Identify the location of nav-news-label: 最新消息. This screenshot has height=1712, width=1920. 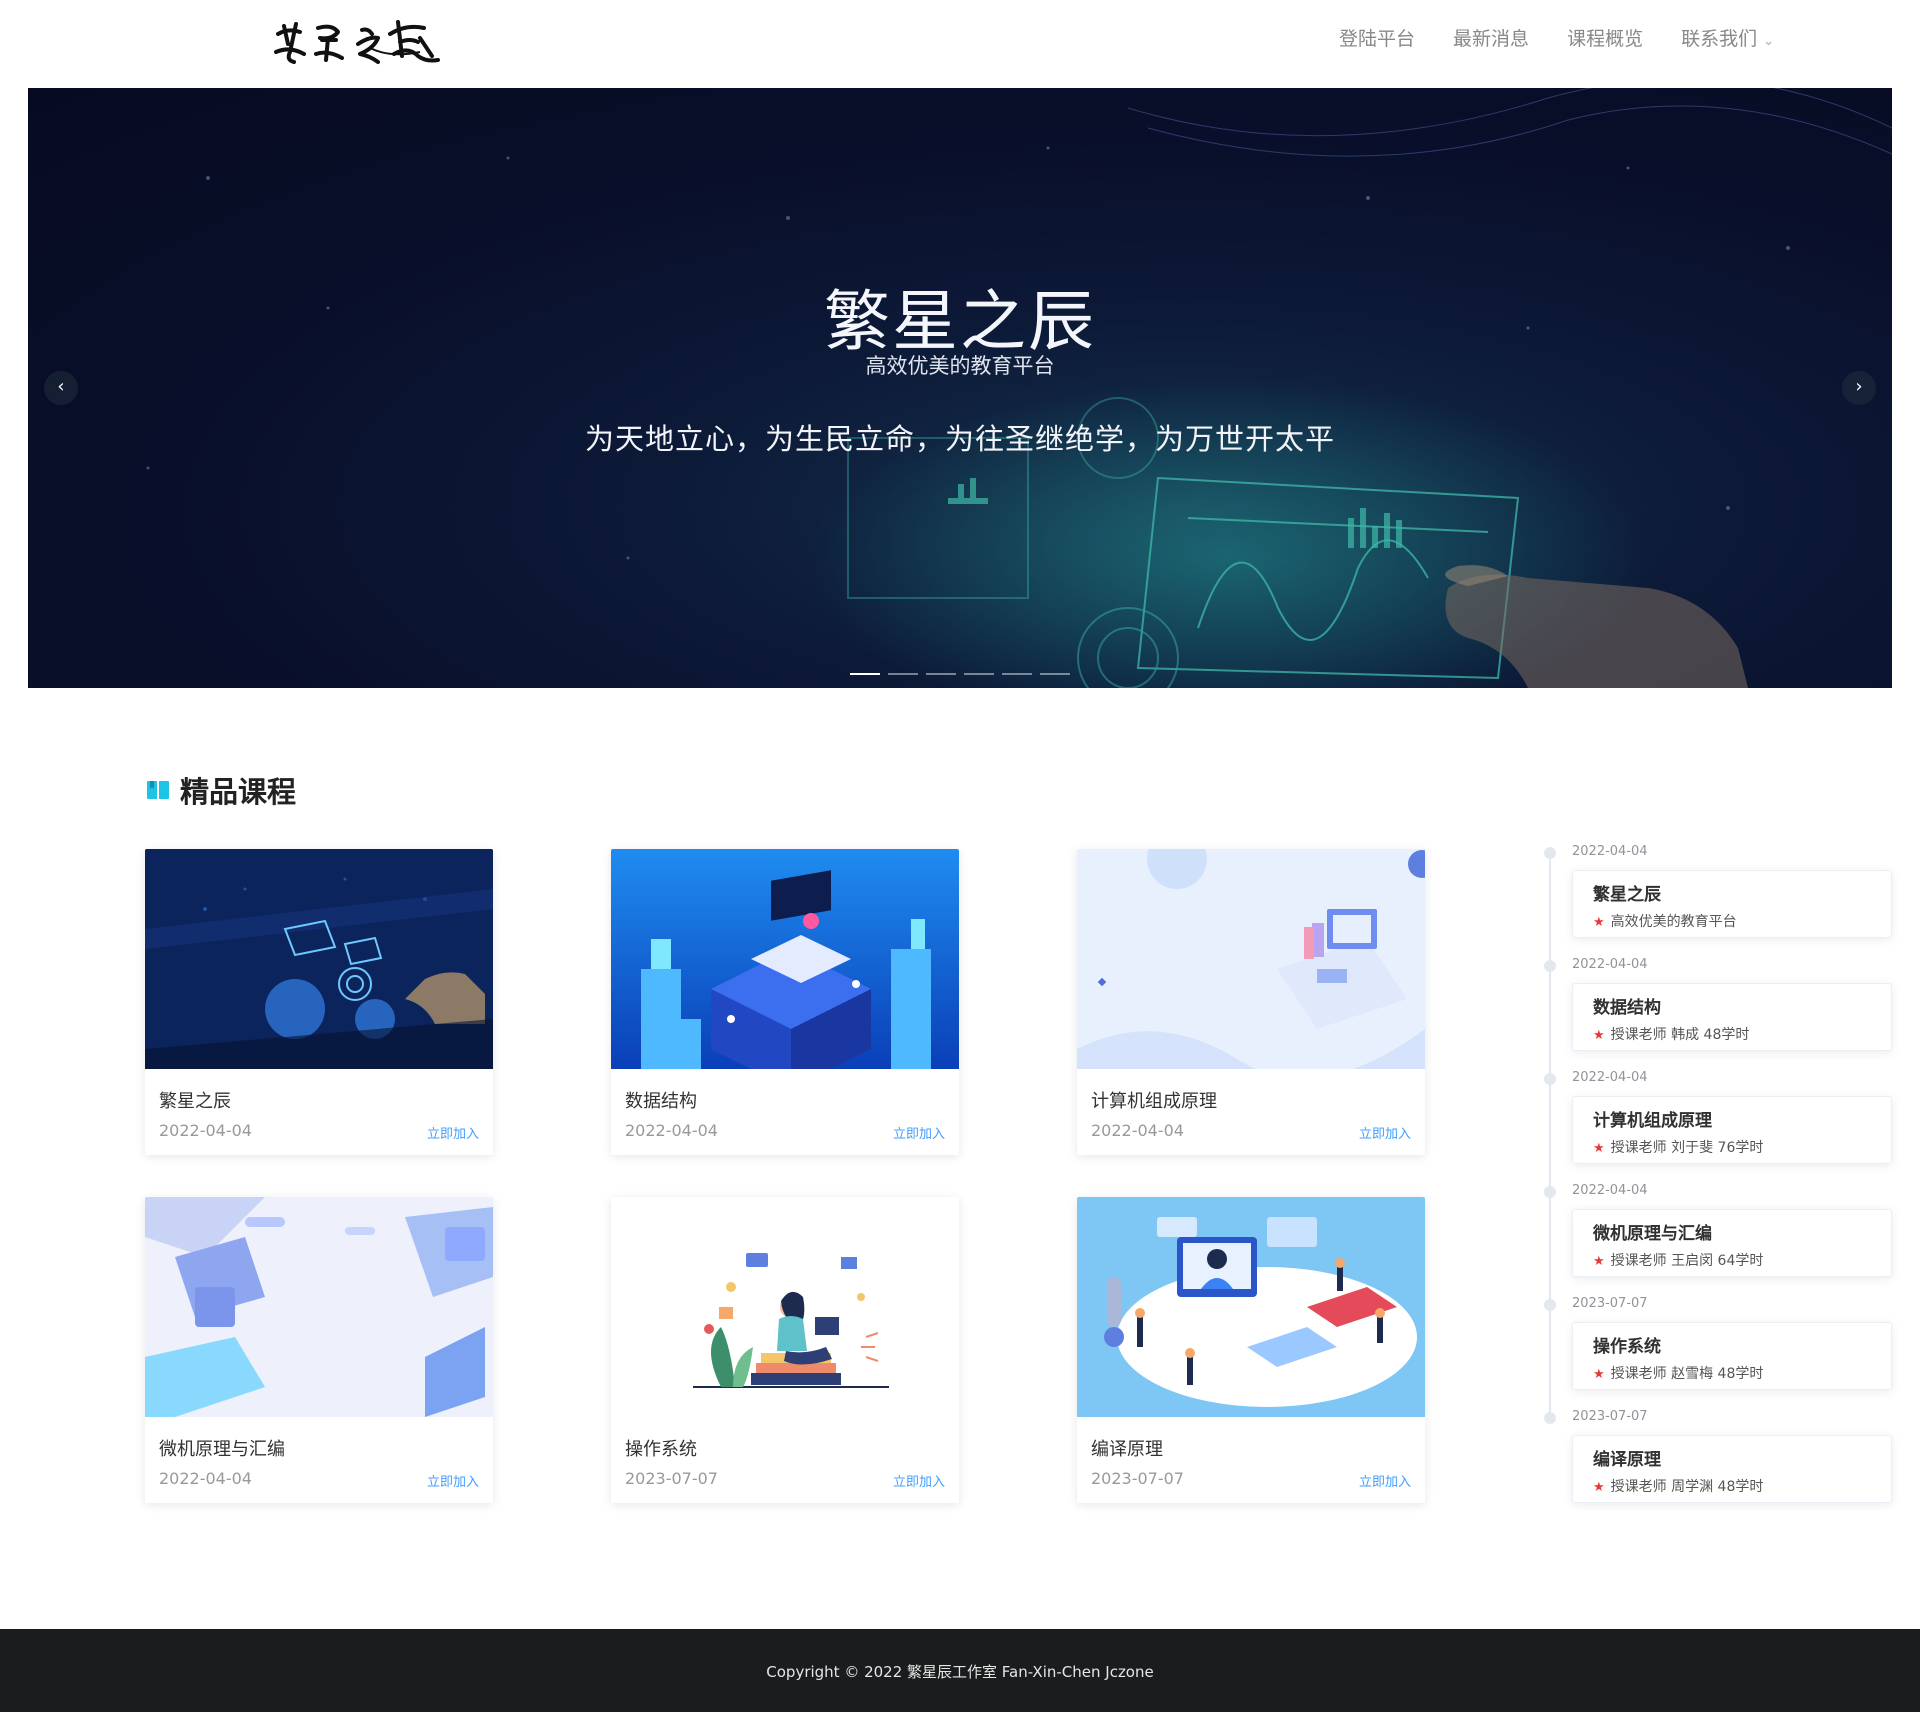
(1491, 39).